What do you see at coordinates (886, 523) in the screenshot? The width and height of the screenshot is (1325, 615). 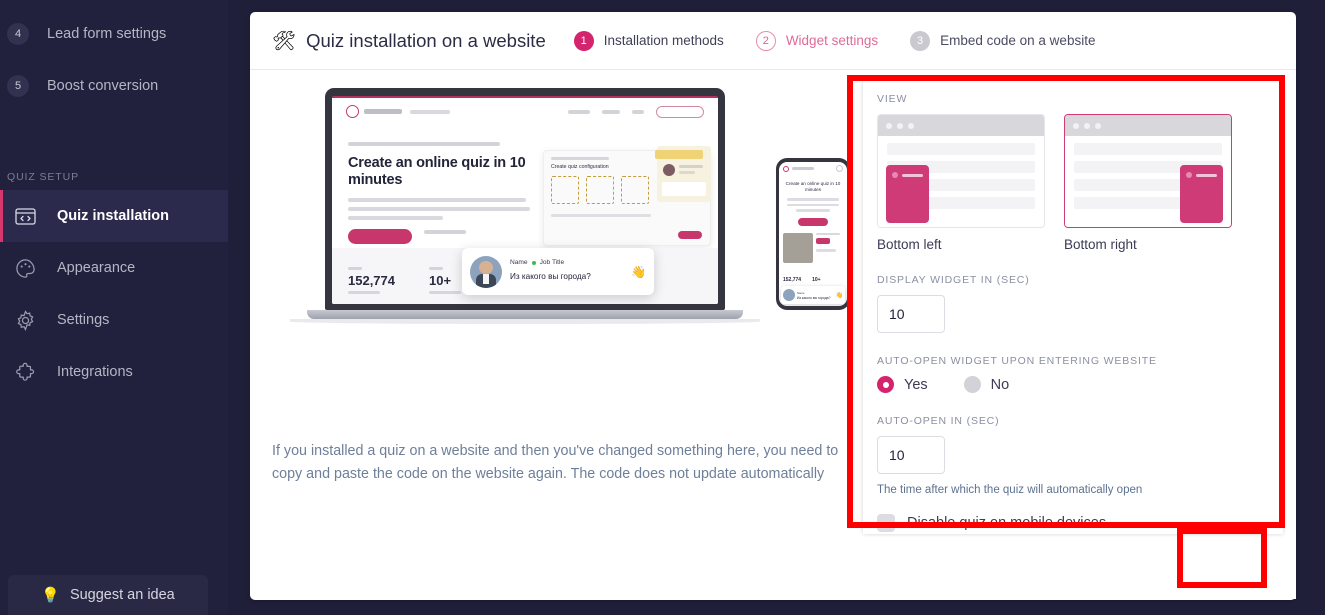 I see `checkbox-unchecked-icon` at bounding box center [886, 523].